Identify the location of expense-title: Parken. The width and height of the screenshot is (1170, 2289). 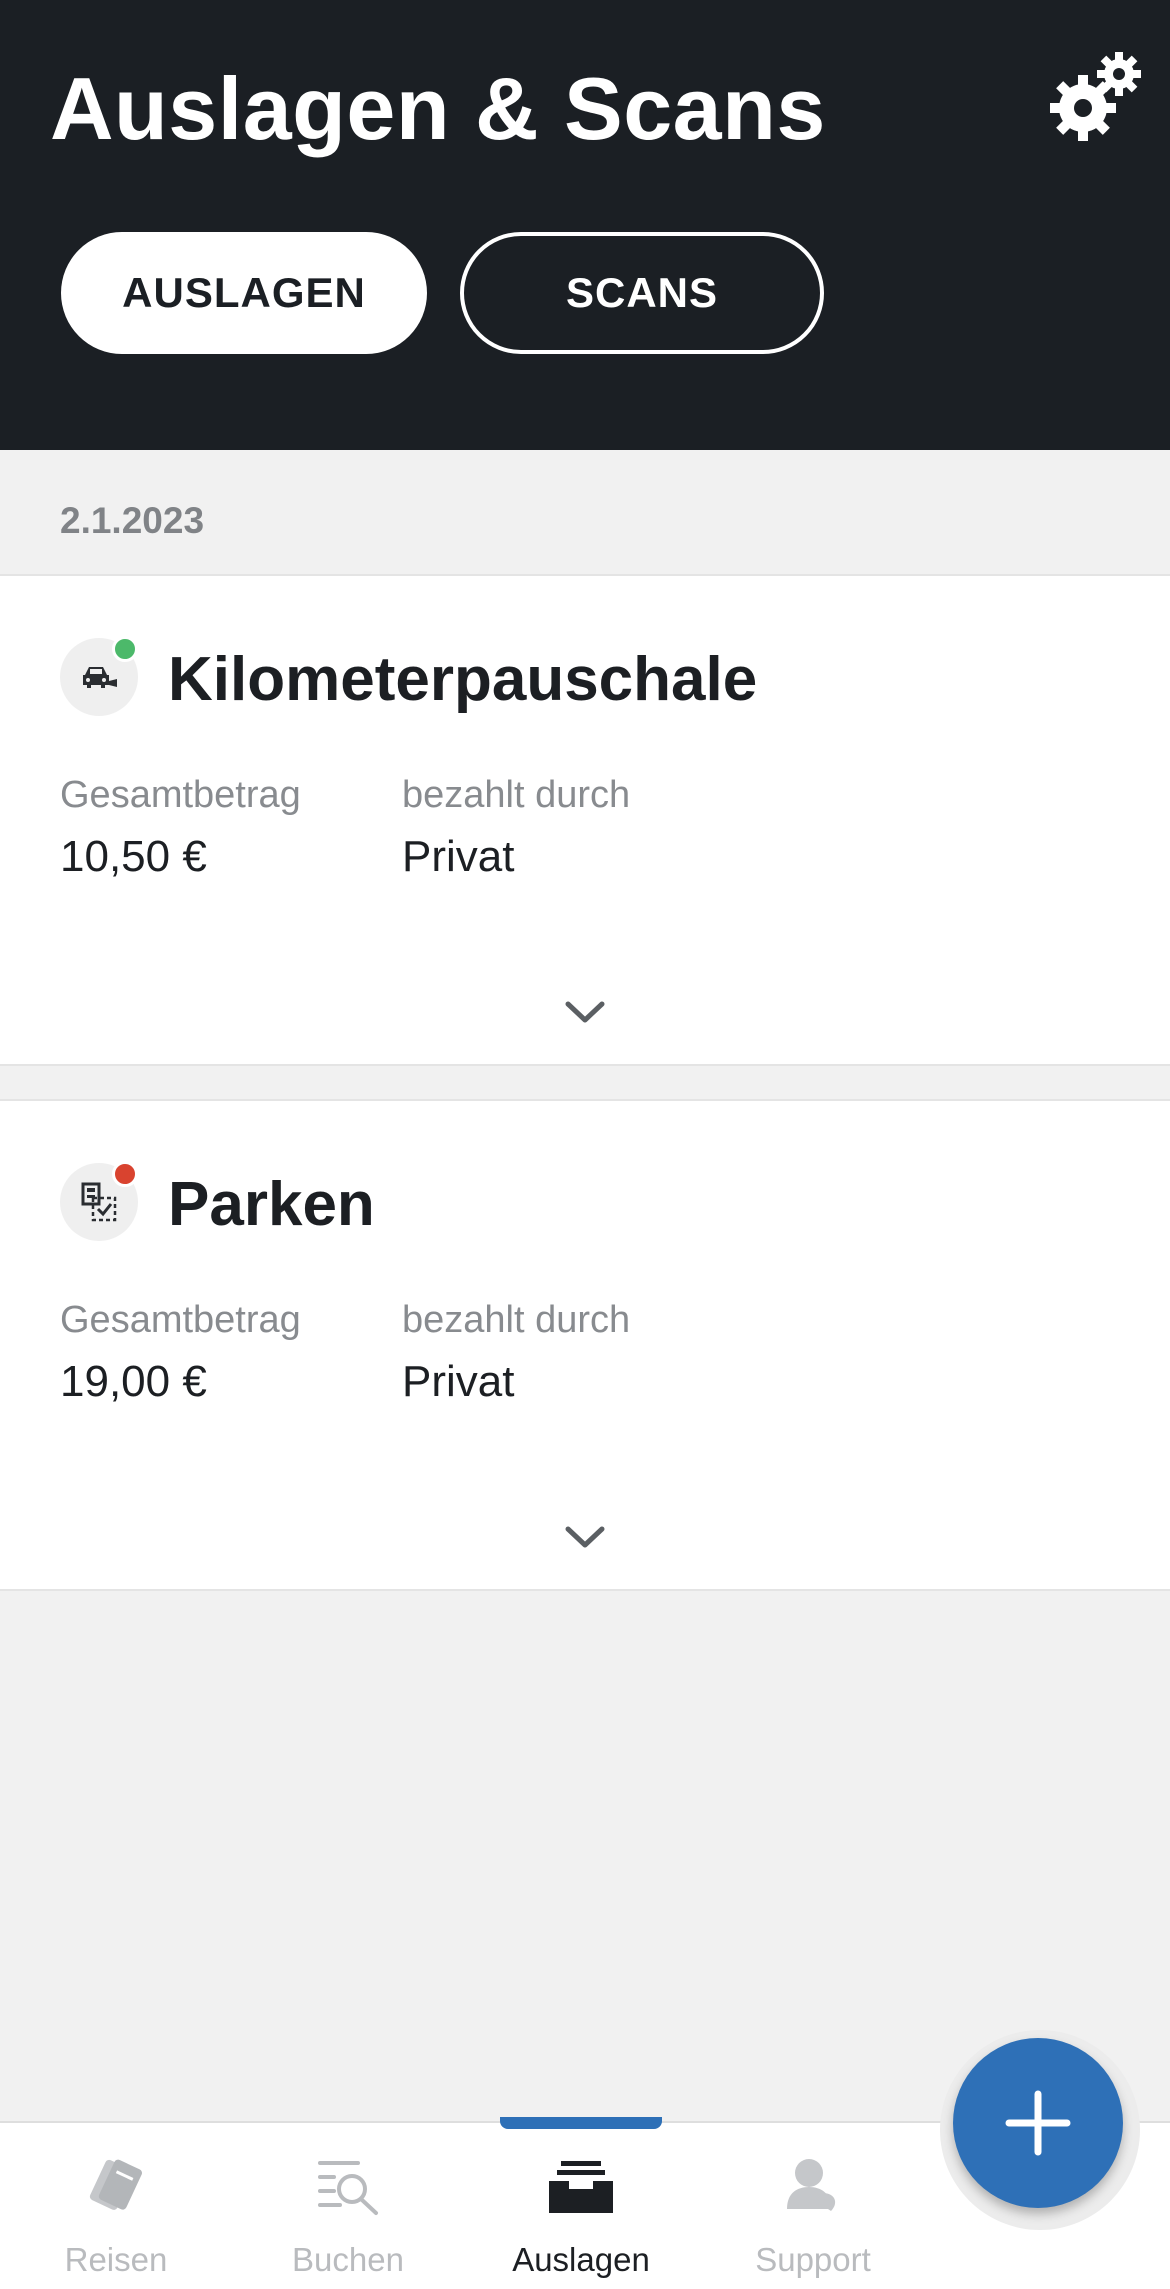
(271, 1204).